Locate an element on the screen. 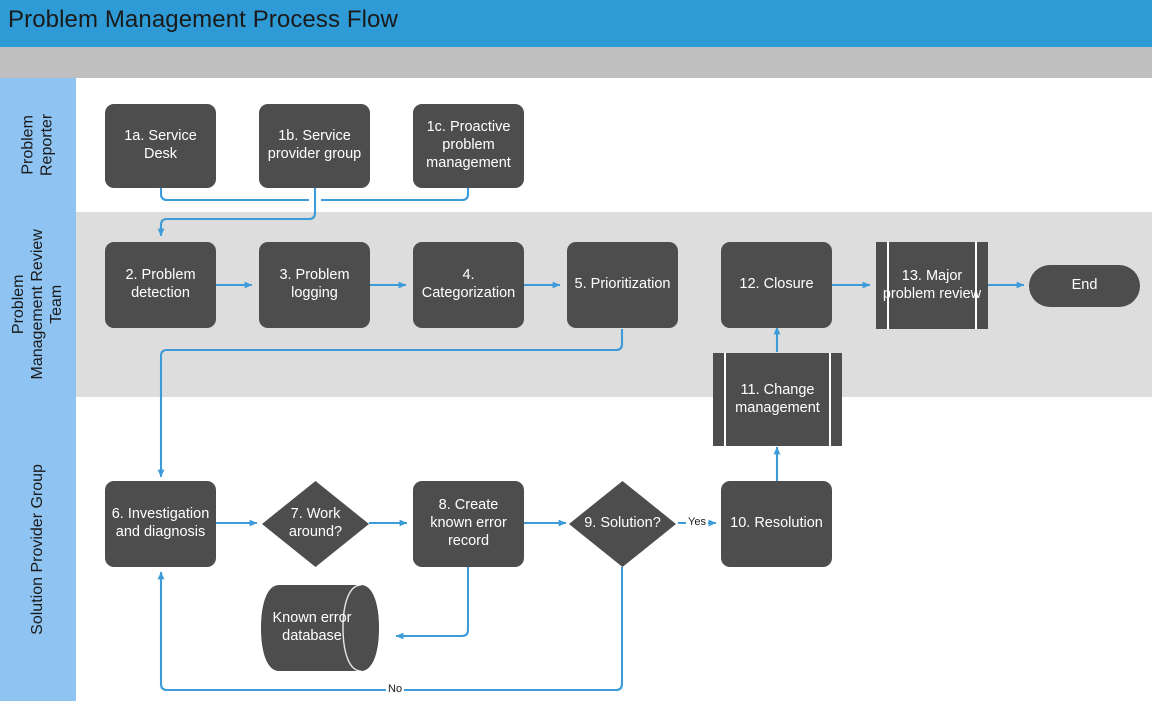  node-10-resolution: 10. Resolution is located at coordinates (776, 524).